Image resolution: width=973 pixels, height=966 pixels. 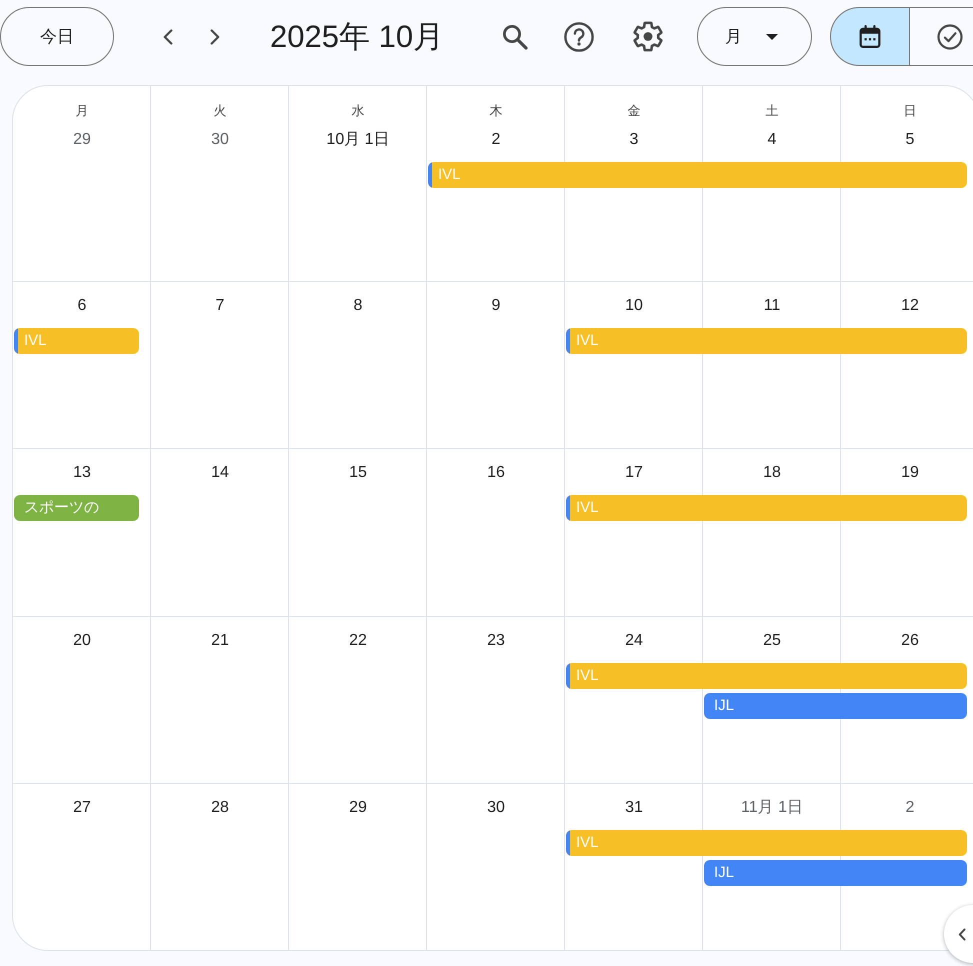 I want to click on view-dropdown: 月, so click(x=754, y=36).